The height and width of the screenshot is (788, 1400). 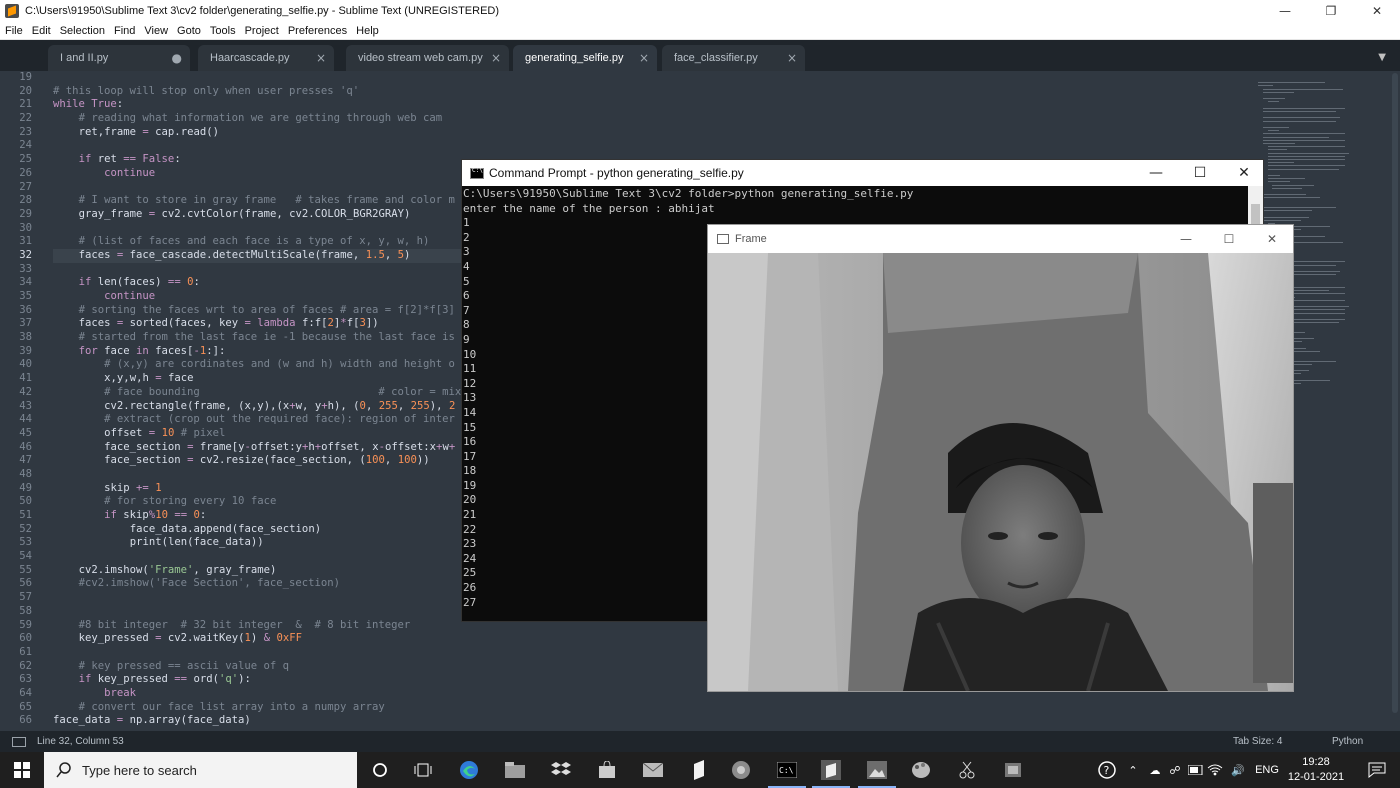 What do you see at coordinates (1316, 770) in the screenshot?
I see `taskbar-clock: 19:28 12-01-2021` at bounding box center [1316, 770].